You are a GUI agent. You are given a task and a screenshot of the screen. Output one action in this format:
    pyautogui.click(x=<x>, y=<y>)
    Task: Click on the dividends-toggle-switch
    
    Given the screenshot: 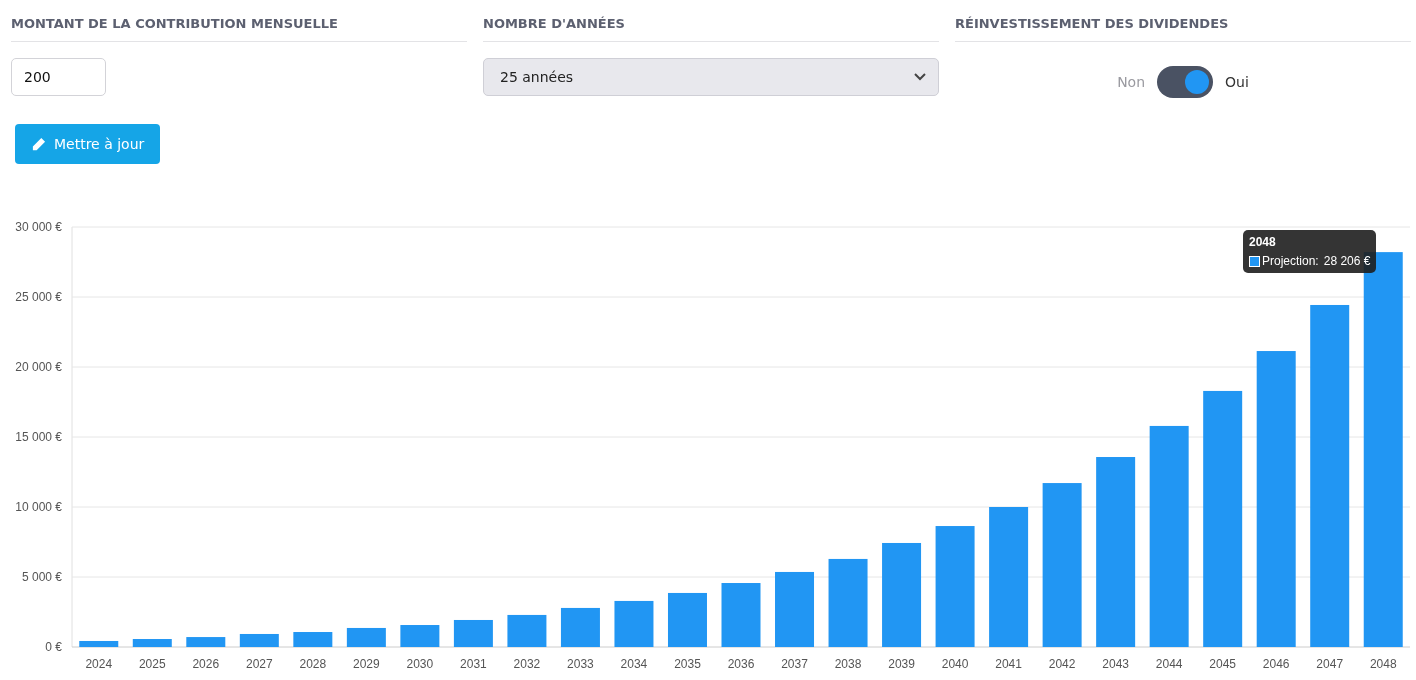 What is the action you would take?
    pyautogui.click(x=1185, y=82)
    